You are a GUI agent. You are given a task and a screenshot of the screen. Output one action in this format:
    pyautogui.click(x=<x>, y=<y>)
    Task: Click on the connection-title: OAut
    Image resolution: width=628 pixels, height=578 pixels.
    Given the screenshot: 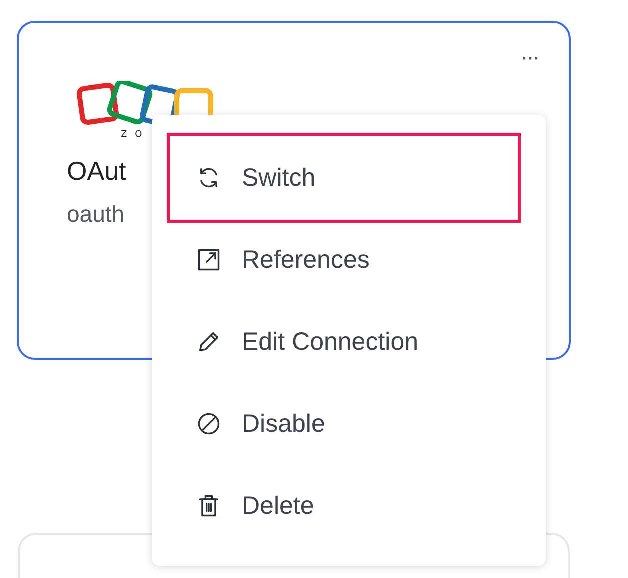 What is the action you would take?
    pyautogui.click(x=96, y=171)
    